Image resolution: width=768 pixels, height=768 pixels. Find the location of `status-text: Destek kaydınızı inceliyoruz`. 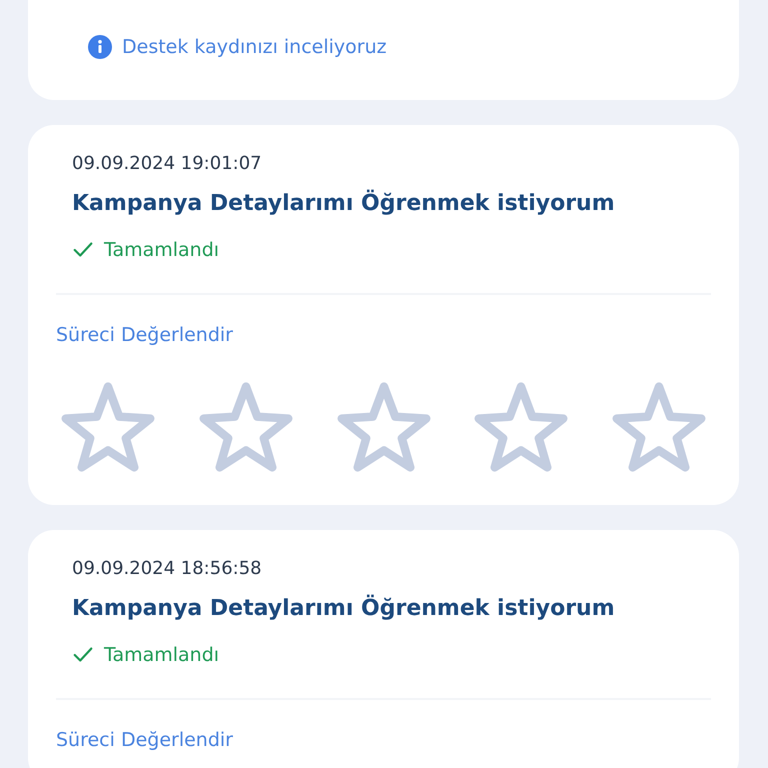

status-text: Destek kaydınızı inceliyoruz is located at coordinates (254, 47).